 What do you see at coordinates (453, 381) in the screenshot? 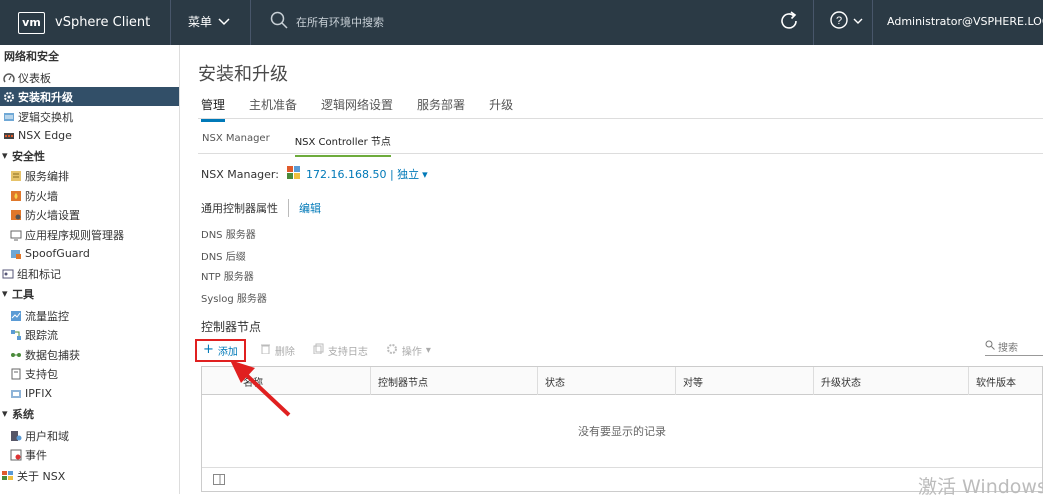
I see `column-header-controller-node: 控制器节点` at bounding box center [453, 381].